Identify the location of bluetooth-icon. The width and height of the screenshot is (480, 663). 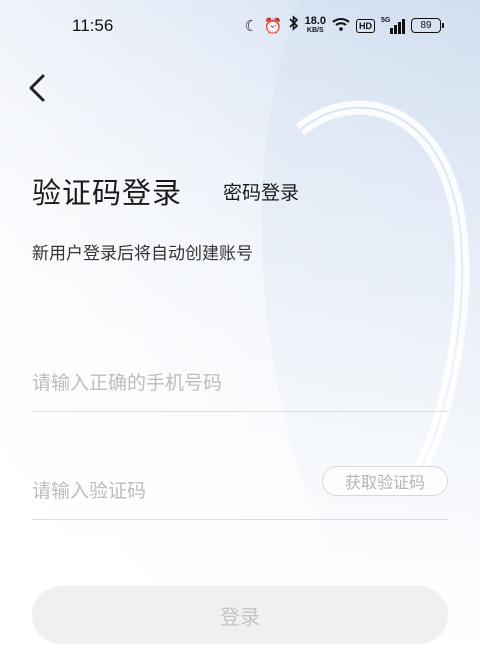
(294, 25).